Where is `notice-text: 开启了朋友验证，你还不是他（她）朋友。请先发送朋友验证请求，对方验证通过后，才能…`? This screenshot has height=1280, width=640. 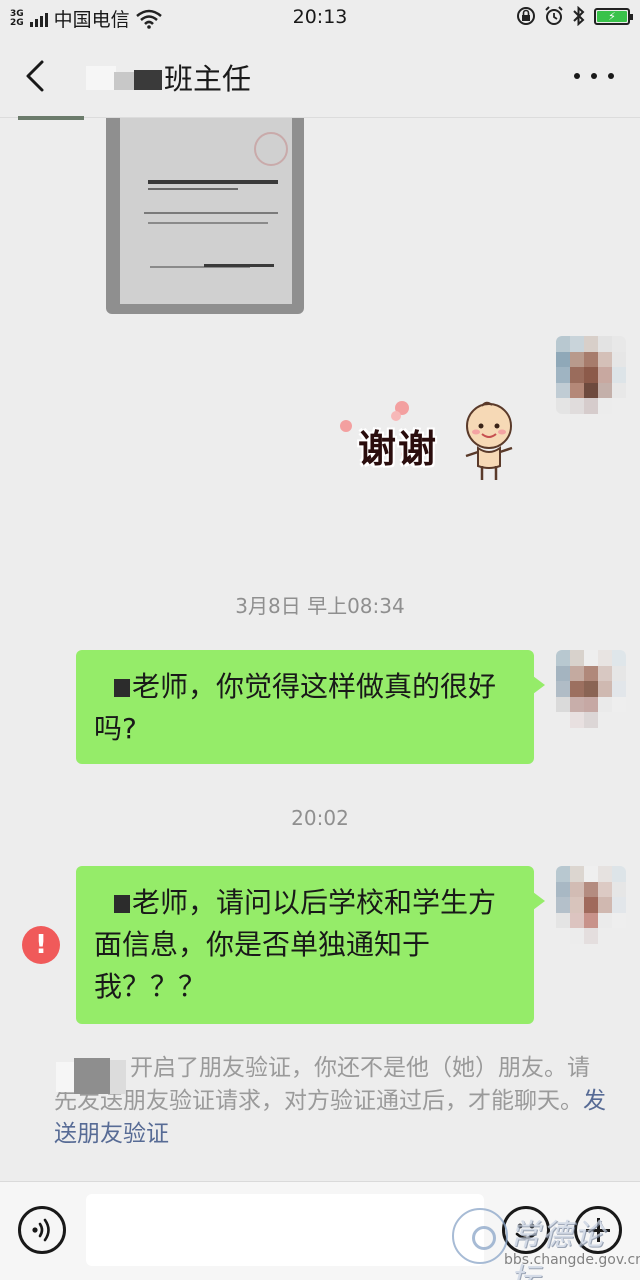
notice-text: 开启了朋友验证，你还不是他（她）朋友。请先发送朋友验证请求，对方验证通过后，才能… is located at coordinates (322, 1084).